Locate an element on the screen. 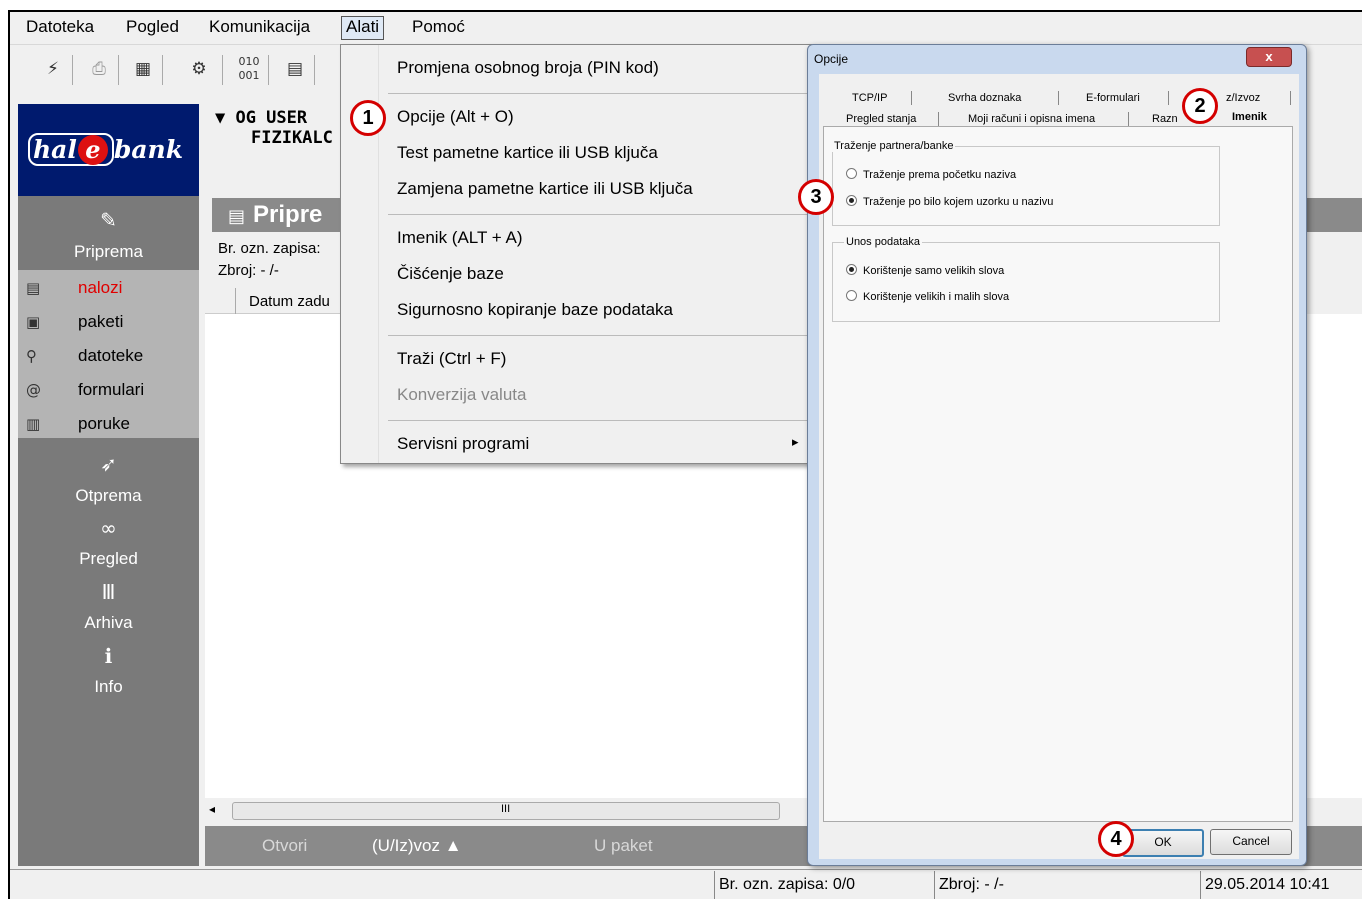 This screenshot has height=899, width=1362. scroll-left-icon: ◂ is located at coordinates (212, 809).